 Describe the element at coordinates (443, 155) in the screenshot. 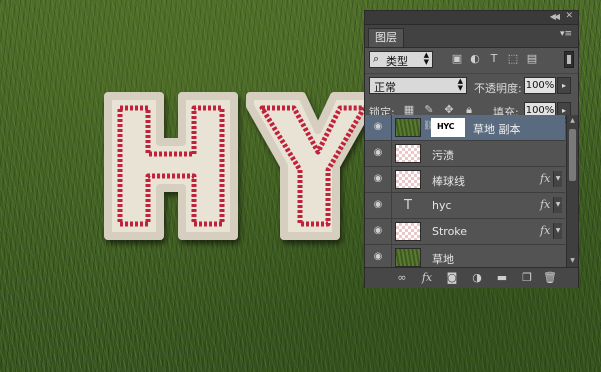

I see `layer-name: 污渍` at that location.